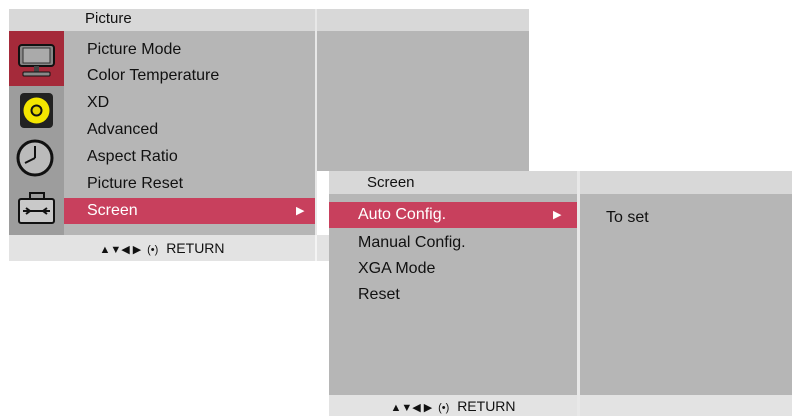  Describe the element at coordinates (323, 248) in the screenshot. I see `main-menu-footer-right` at that location.